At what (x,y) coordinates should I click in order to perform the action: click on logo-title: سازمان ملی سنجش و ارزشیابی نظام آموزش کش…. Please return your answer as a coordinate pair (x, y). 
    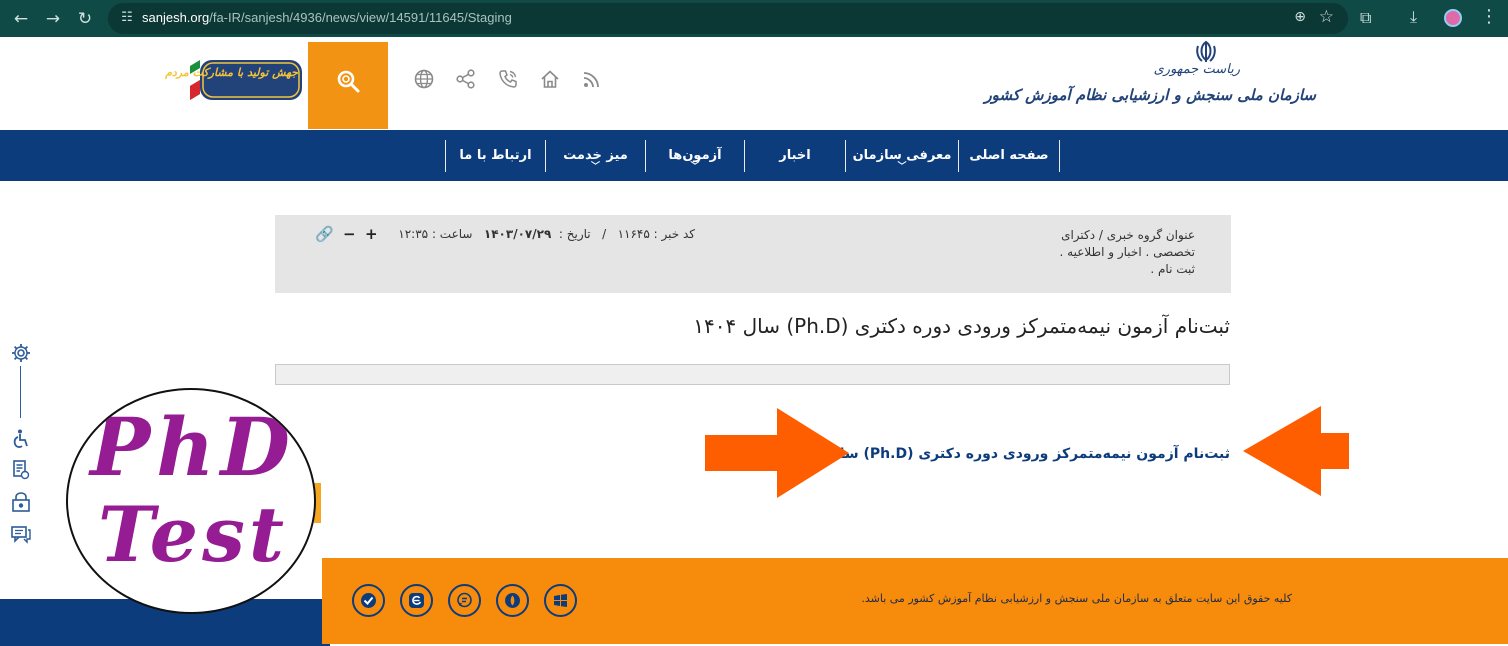
    Looking at the image, I should click on (1150, 95).